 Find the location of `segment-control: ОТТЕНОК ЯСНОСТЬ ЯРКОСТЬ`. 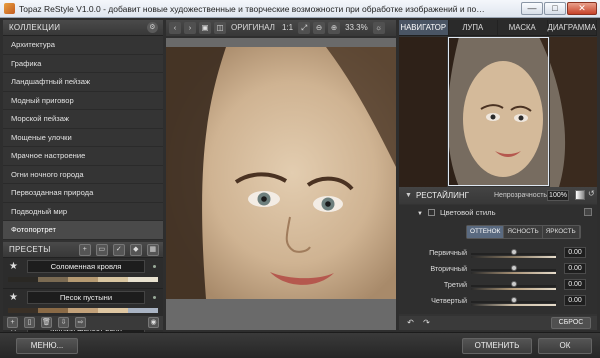

segment-control: ОТТЕНОК ЯСНОСТЬ ЯРКОСТЬ is located at coordinates (523, 232).